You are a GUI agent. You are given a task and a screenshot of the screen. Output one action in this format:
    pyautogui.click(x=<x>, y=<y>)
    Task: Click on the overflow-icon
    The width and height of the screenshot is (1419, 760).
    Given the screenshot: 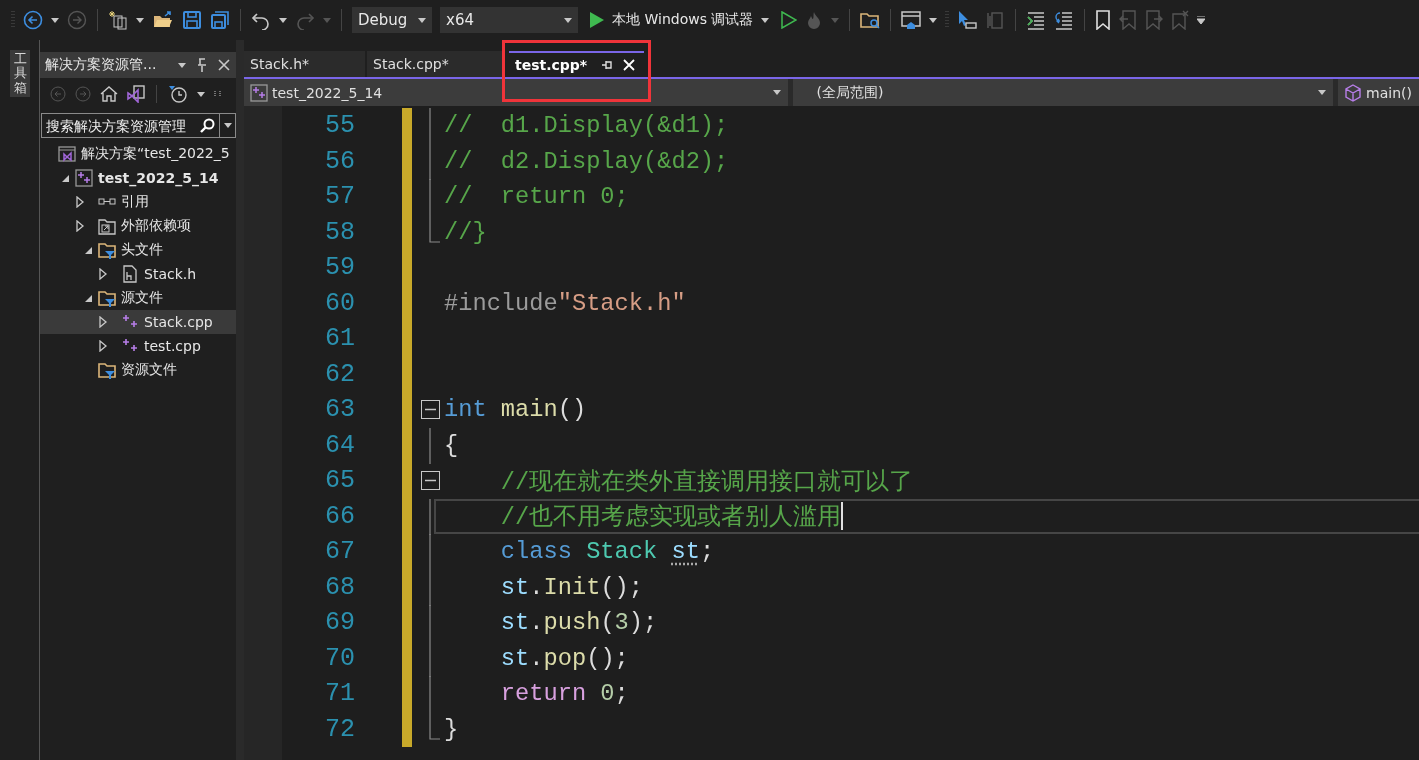 What is the action you would take?
    pyautogui.click(x=1201, y=20)
    